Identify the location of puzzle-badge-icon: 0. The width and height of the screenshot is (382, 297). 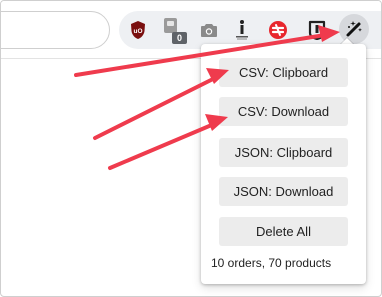
(175, 30).